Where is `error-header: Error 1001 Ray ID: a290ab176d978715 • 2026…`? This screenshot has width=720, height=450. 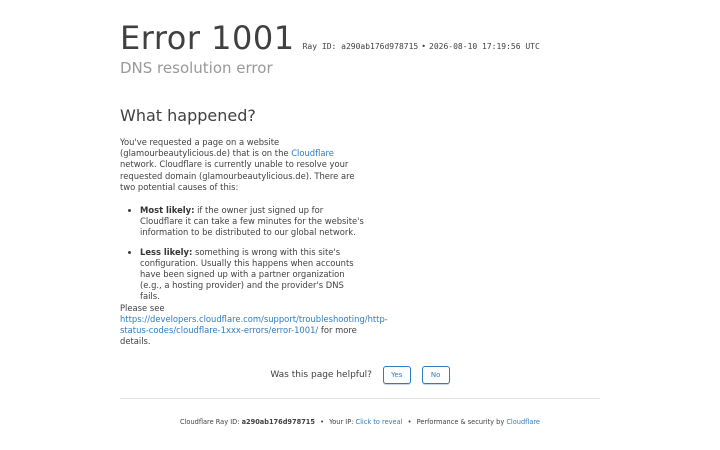
error-header: Error 1001 Ray ID: a290ab176d978715 • 2026… is located at coordinates (400, 48).